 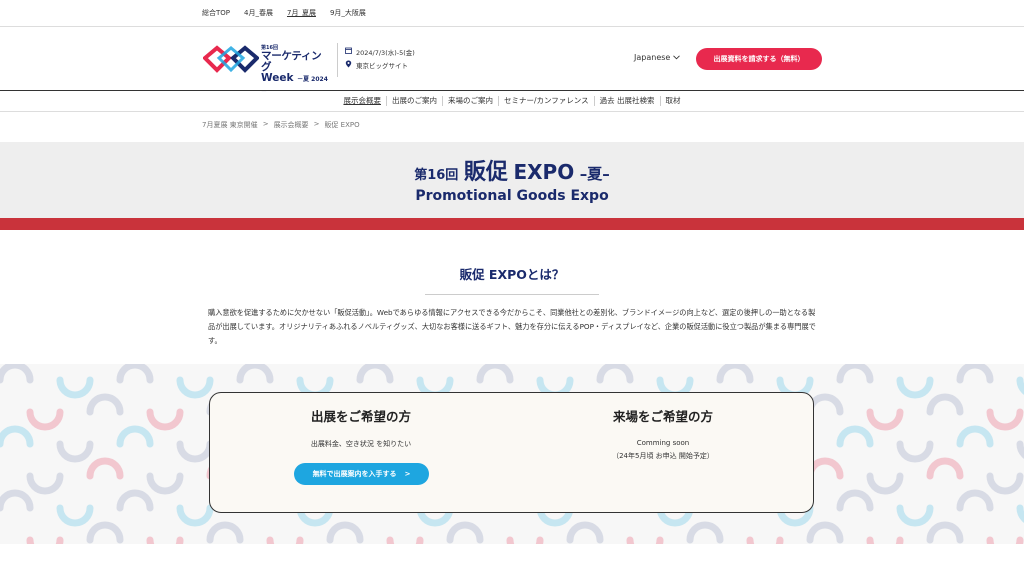 I want to click on top-nav-link-spring: 4月_春展, so click(x=258, y=13).